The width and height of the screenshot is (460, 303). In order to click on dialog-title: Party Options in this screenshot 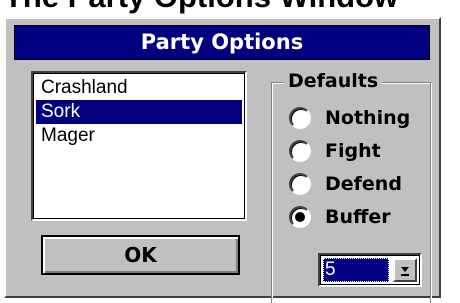, I will do `click(222, 42)`.